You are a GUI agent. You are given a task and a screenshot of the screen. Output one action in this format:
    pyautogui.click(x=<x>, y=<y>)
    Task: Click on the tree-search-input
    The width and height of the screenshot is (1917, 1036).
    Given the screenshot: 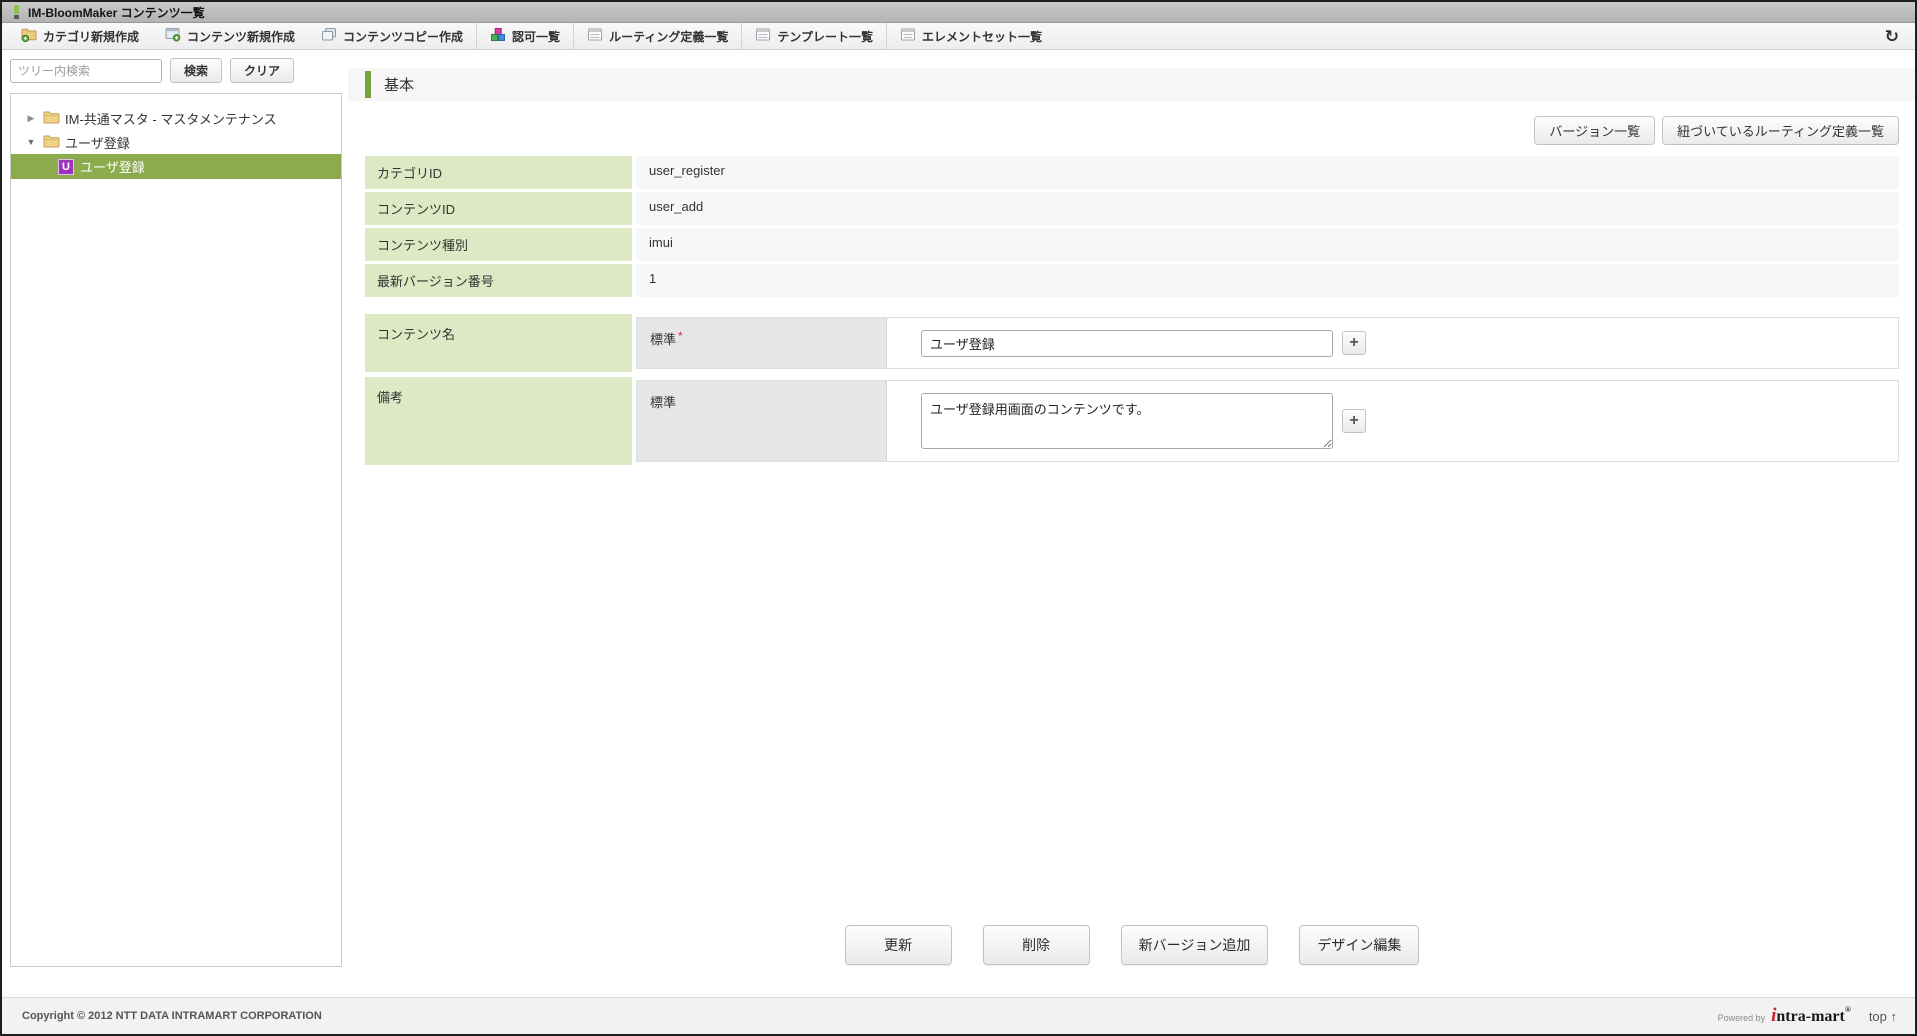 What is the action you would take?
    pyautogui.click(x=86, y=70)
    